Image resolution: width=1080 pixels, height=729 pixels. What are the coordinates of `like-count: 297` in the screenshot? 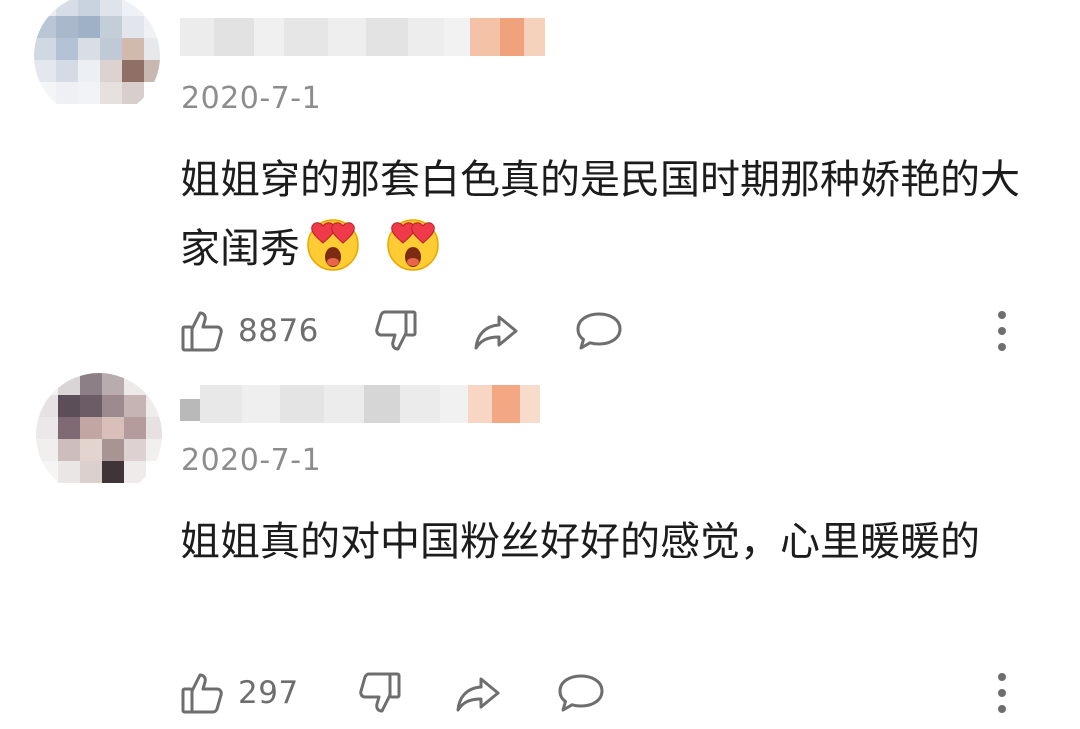 It's located at (268, 693).